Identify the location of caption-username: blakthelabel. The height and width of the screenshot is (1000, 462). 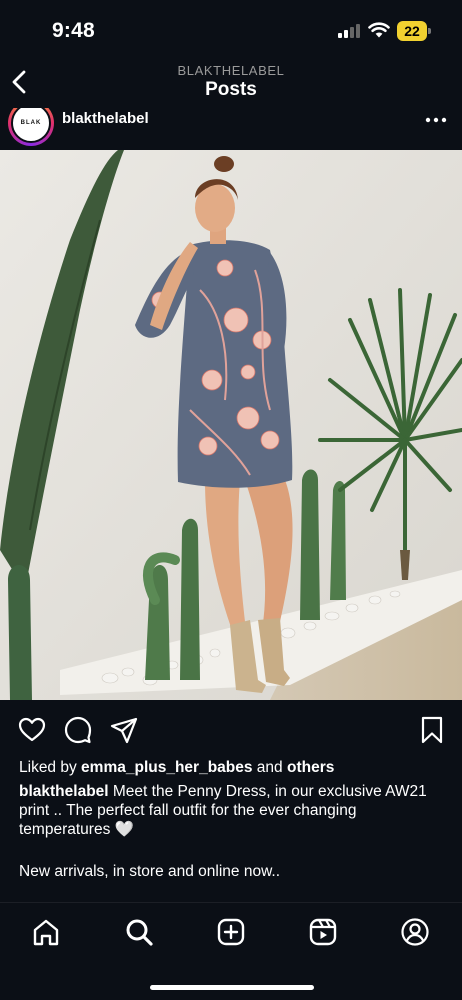
(64, 791).